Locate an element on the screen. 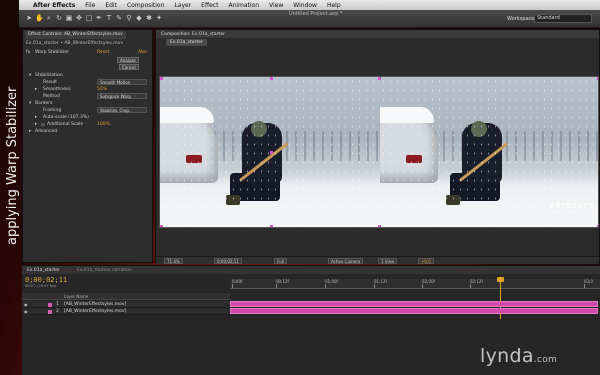 The height and width of the screenshot is (375, 600). selection-tool-icon: ➤ is located at coordinates (29, 18).